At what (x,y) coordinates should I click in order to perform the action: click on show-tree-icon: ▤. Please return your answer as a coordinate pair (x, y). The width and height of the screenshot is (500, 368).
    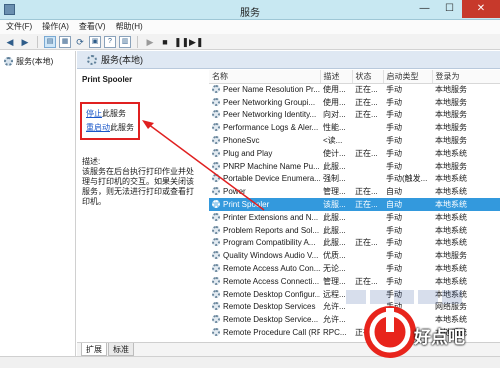
    Looking at the image, I should click on (50, 41).